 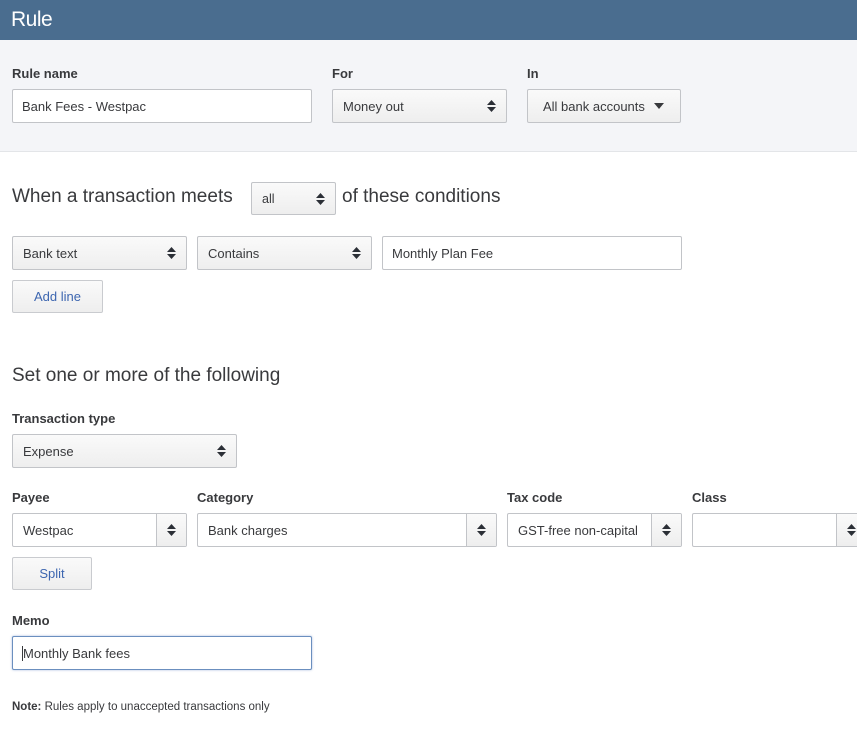 I want to click on for-label: For, so click(x=342, y=73).